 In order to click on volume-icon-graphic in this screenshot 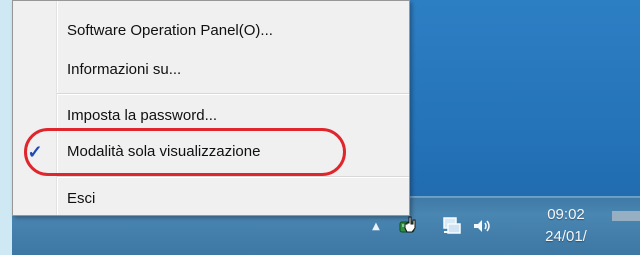, I will do `click(482, 226)`.